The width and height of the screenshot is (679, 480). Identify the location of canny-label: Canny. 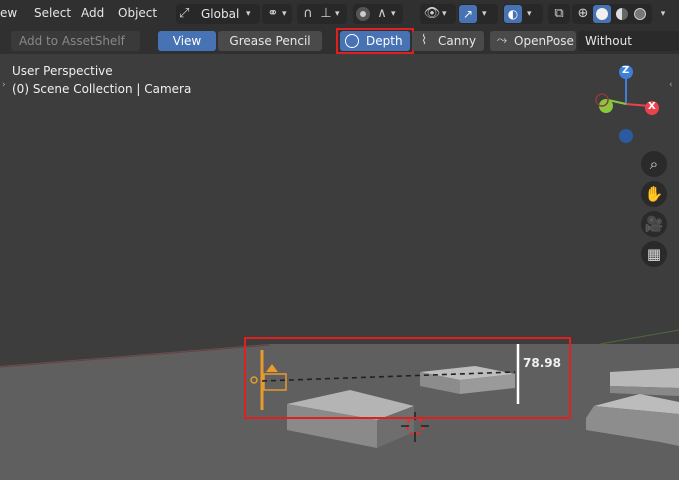
(457, 41).